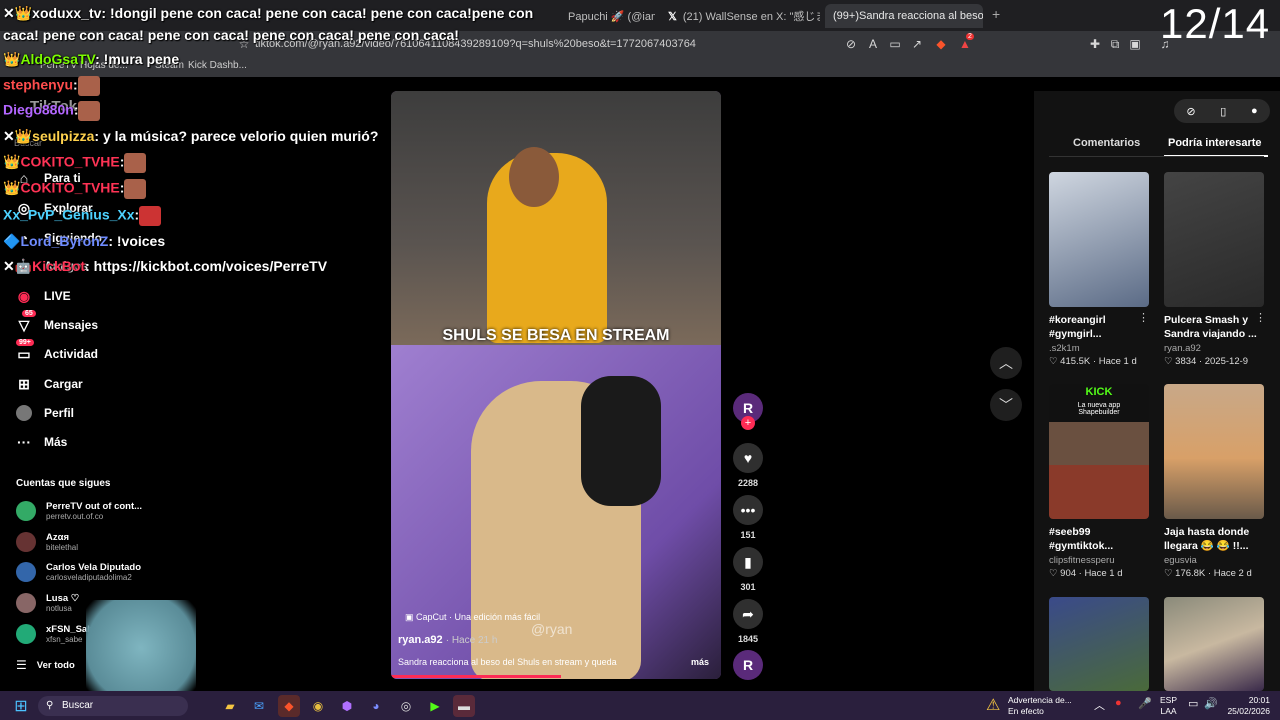 This screenshot has height=720, width=1280. I want to click on list-icon: ☰, so click(21, 665).